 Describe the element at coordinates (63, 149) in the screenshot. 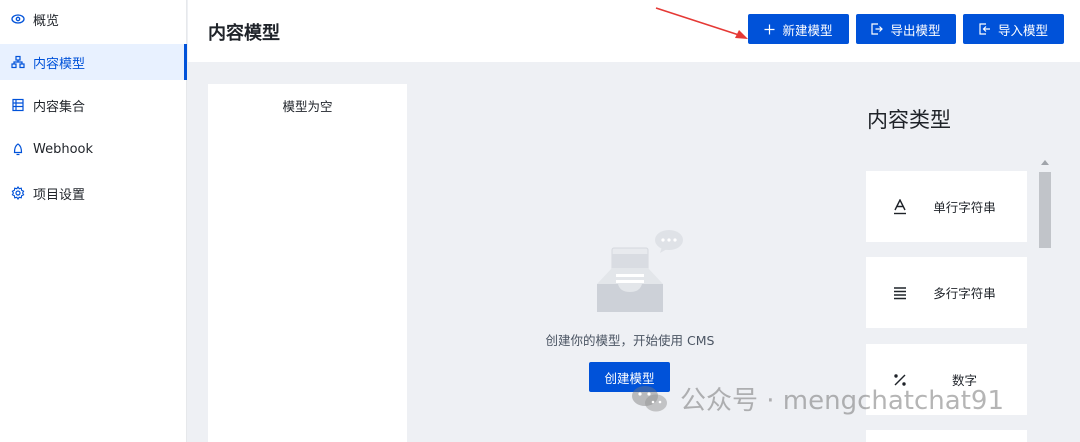

I see `sidebar-item-label: Webhook` at that location.